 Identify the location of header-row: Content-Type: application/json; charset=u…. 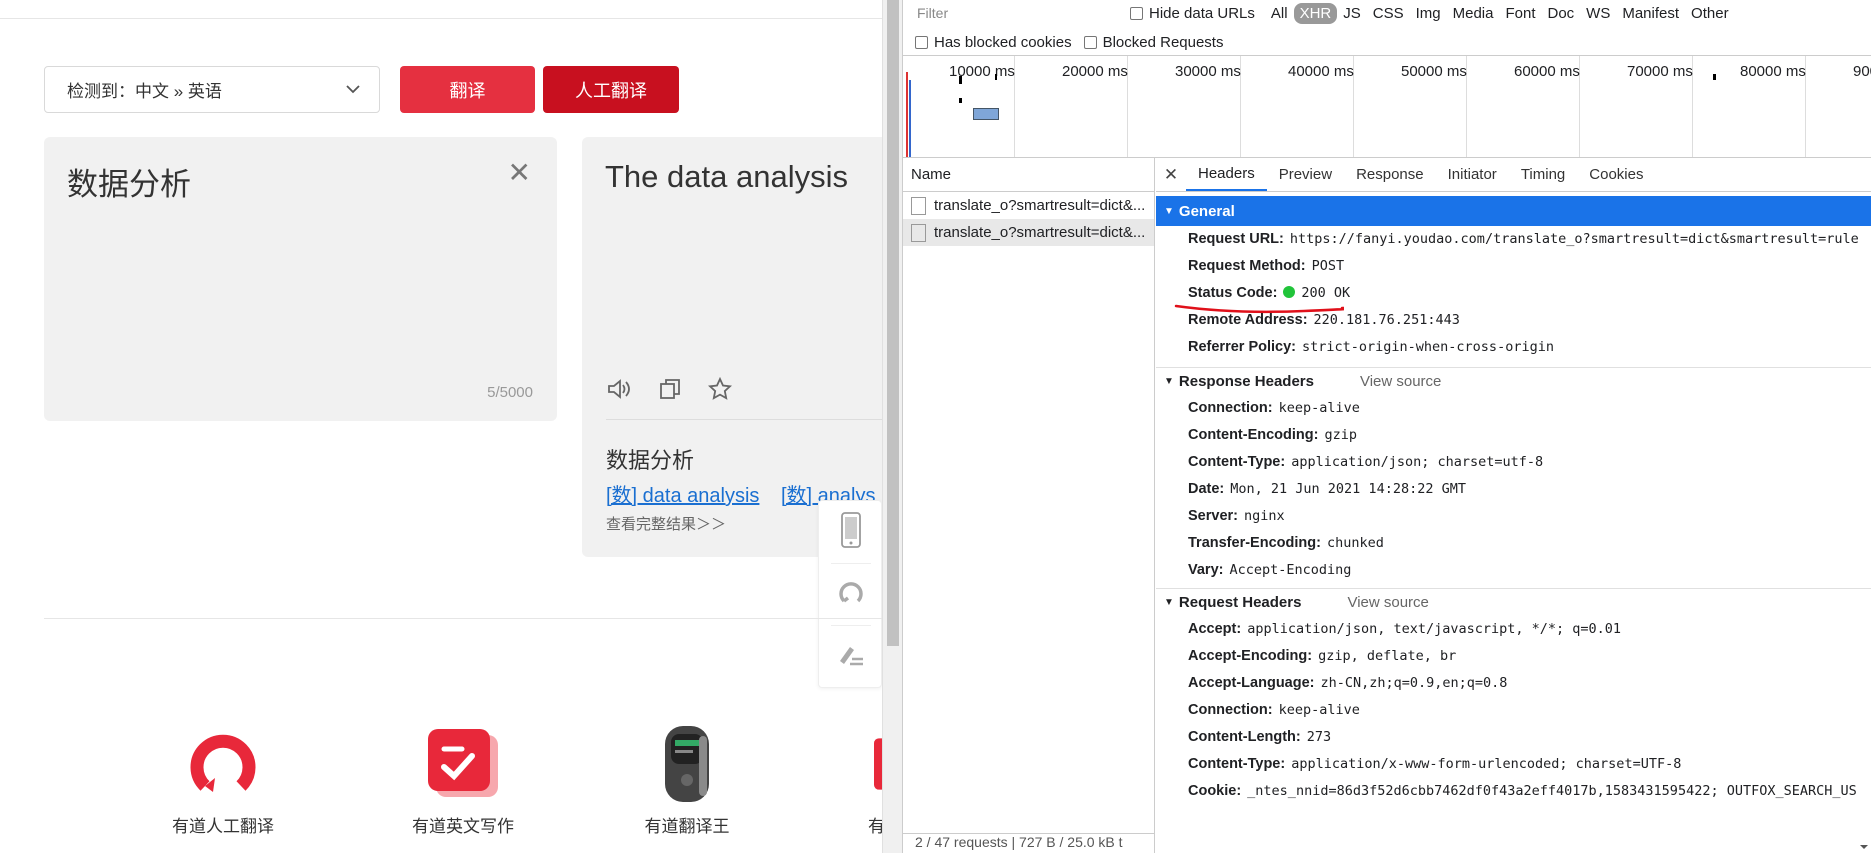
(1513, 462).